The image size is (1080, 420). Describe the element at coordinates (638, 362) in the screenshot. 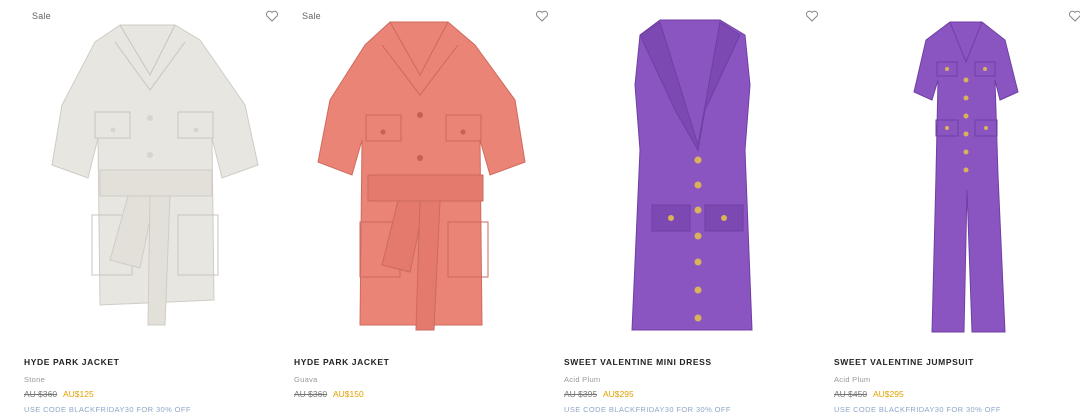

I see `product-name: SWEET VALENTINE MINI DRESS` at that location.